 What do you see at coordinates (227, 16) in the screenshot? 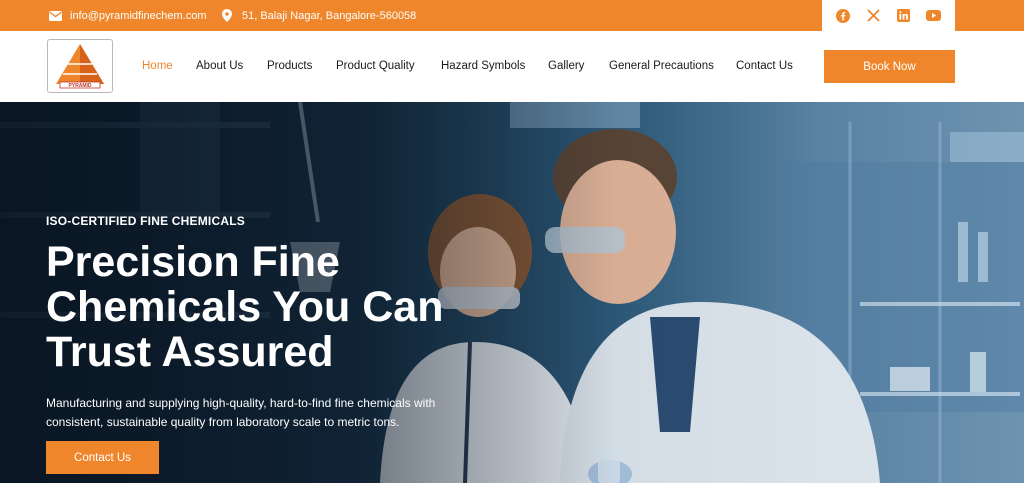
I see `location-pin-icon` at bounding box center [227, 16].